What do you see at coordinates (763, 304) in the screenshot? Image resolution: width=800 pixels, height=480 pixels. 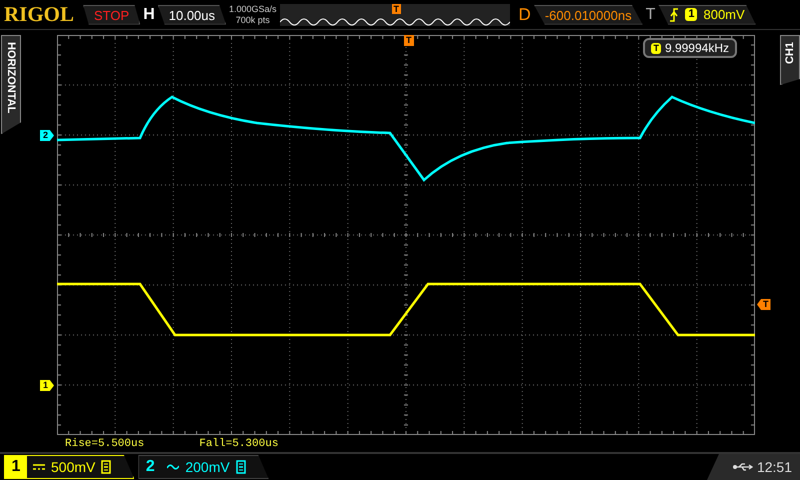 I see `trigger-level-marker: T` at bounding box center [763, 304].